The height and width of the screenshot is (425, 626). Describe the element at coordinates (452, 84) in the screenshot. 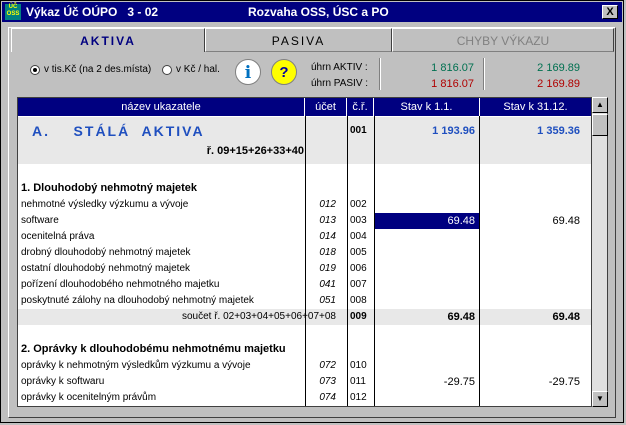

I see `total-liabilities-start: 1 816.07` at that location.